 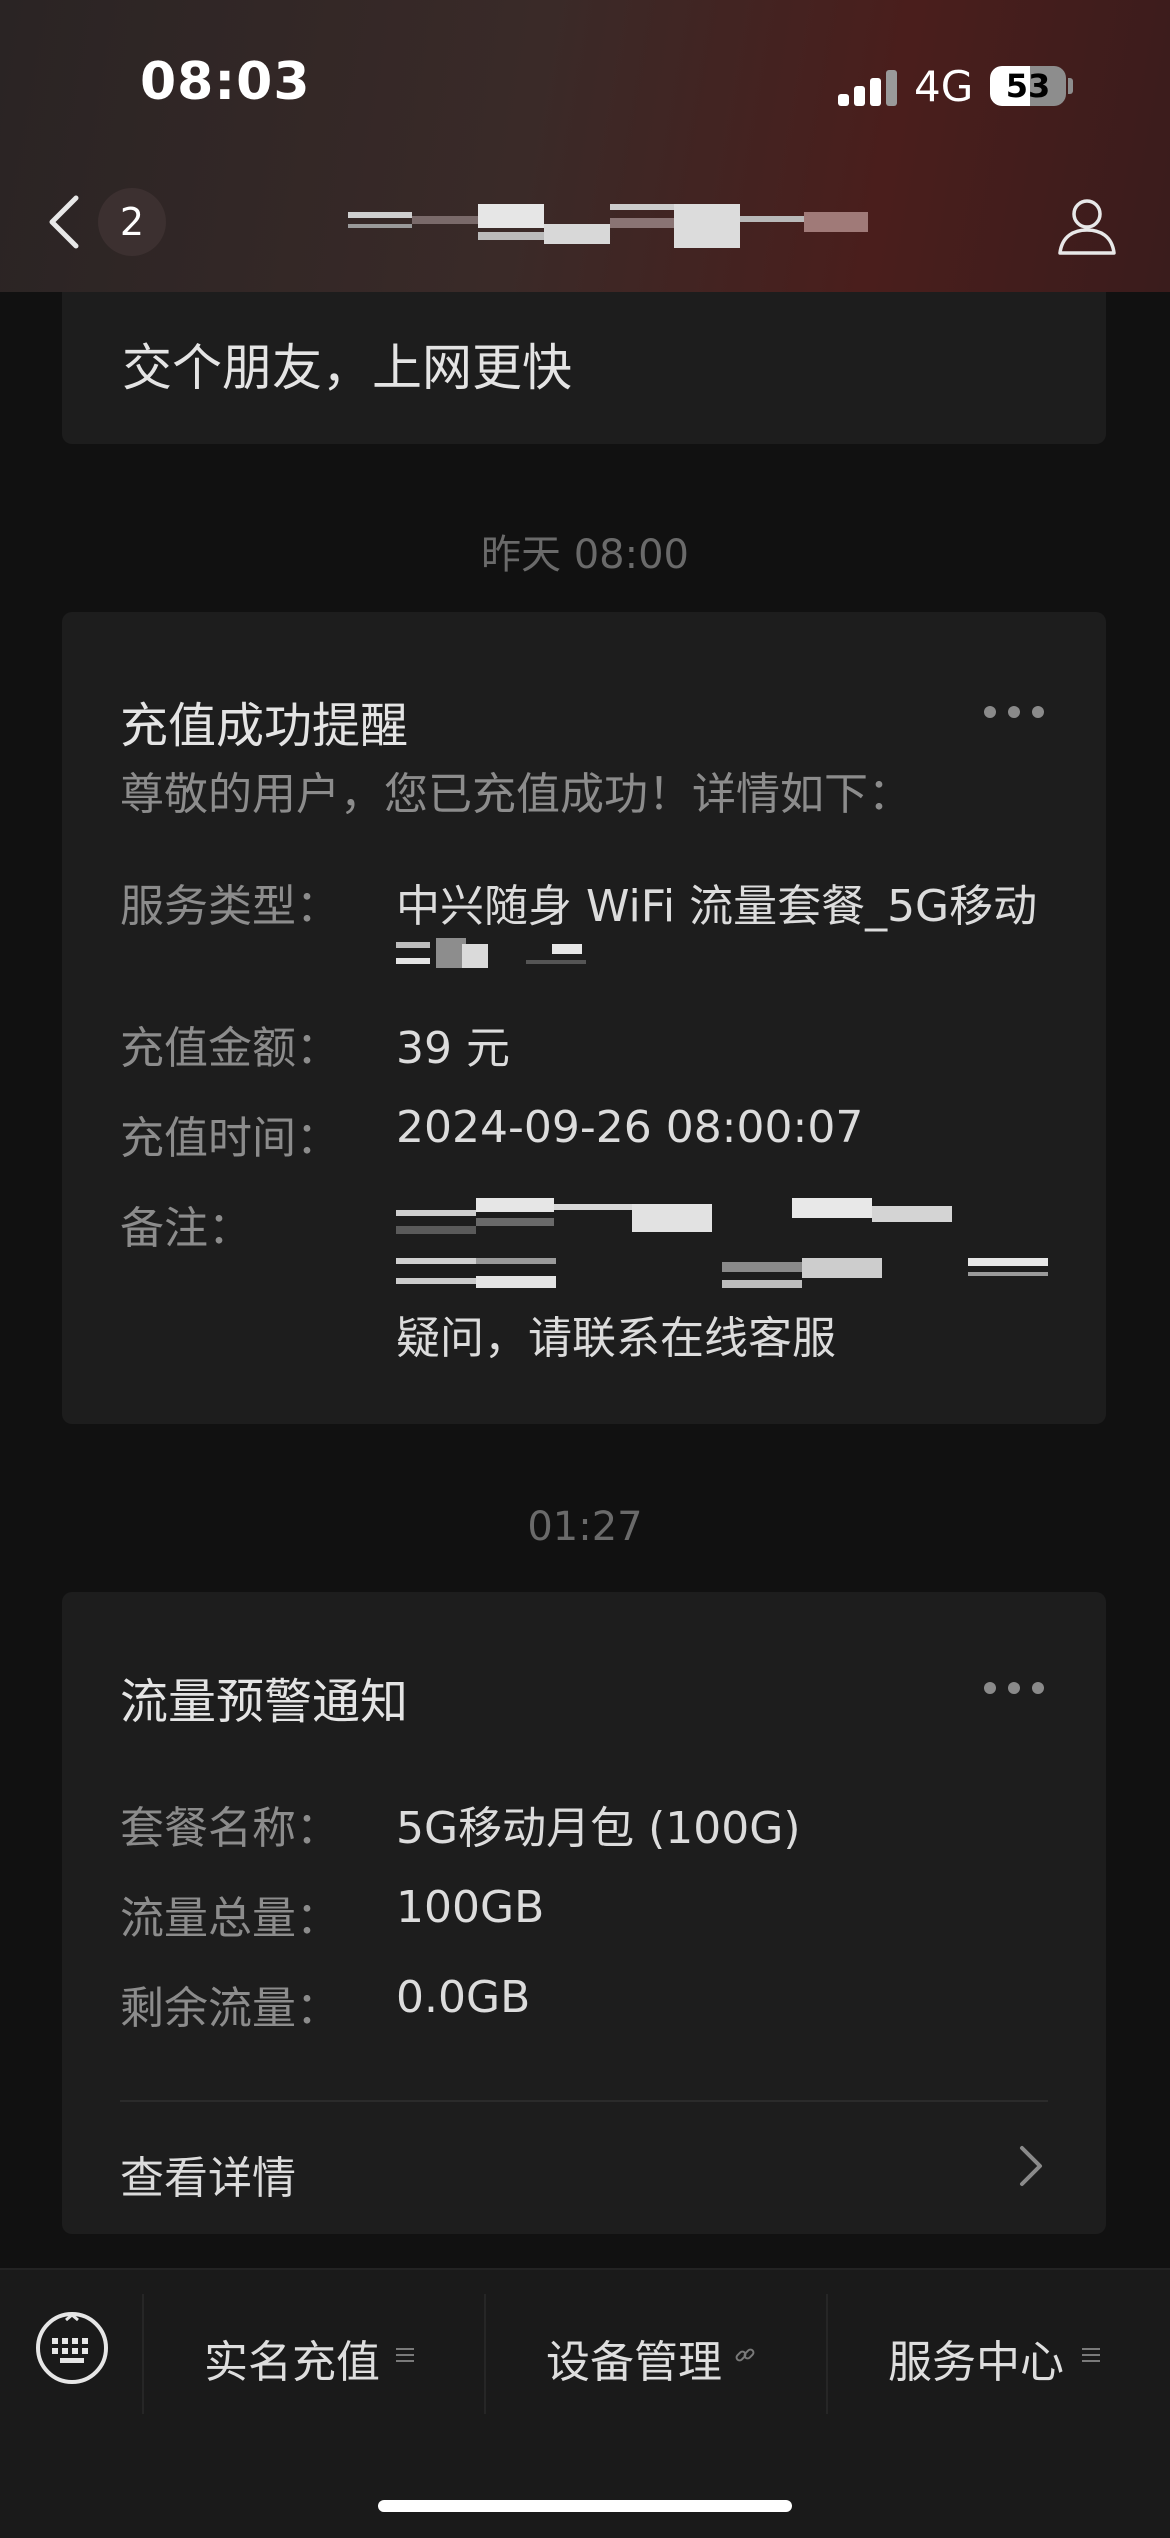 I want to click on remain-label: 剩余流量：, so click(x=230, y=2008).